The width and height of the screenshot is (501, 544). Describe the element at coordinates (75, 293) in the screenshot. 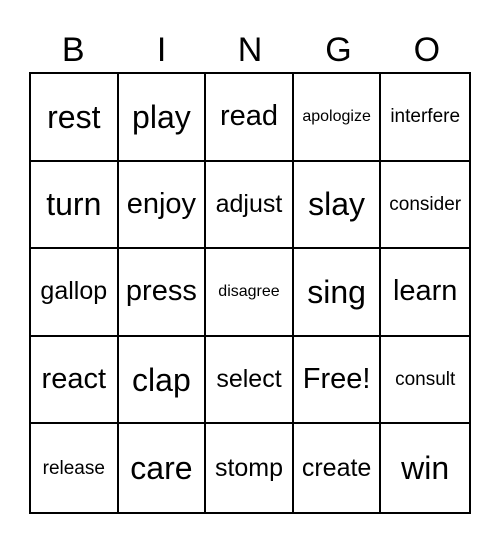

I see `bingo-cell: gallop` at that location.